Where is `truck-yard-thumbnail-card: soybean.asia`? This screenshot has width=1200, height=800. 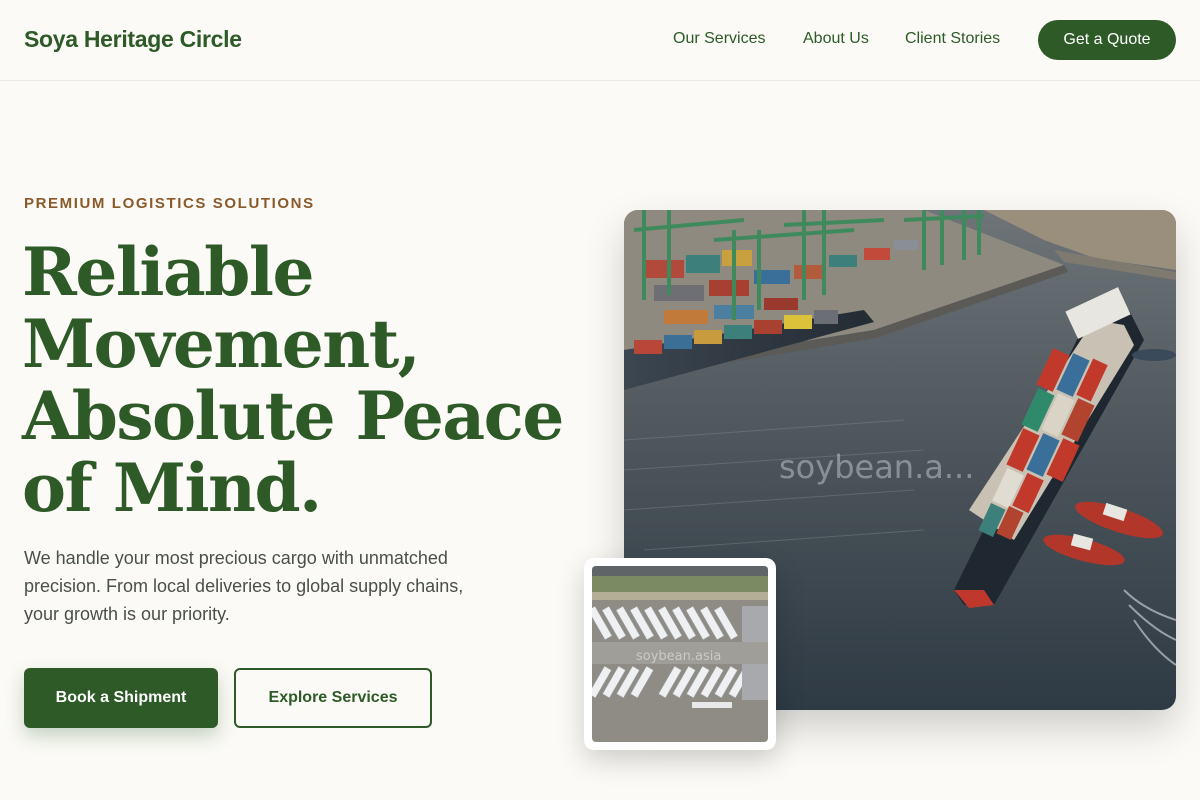
truck-yard-thumbnail-card: soybean.asia is located at coordinates (680, 654).